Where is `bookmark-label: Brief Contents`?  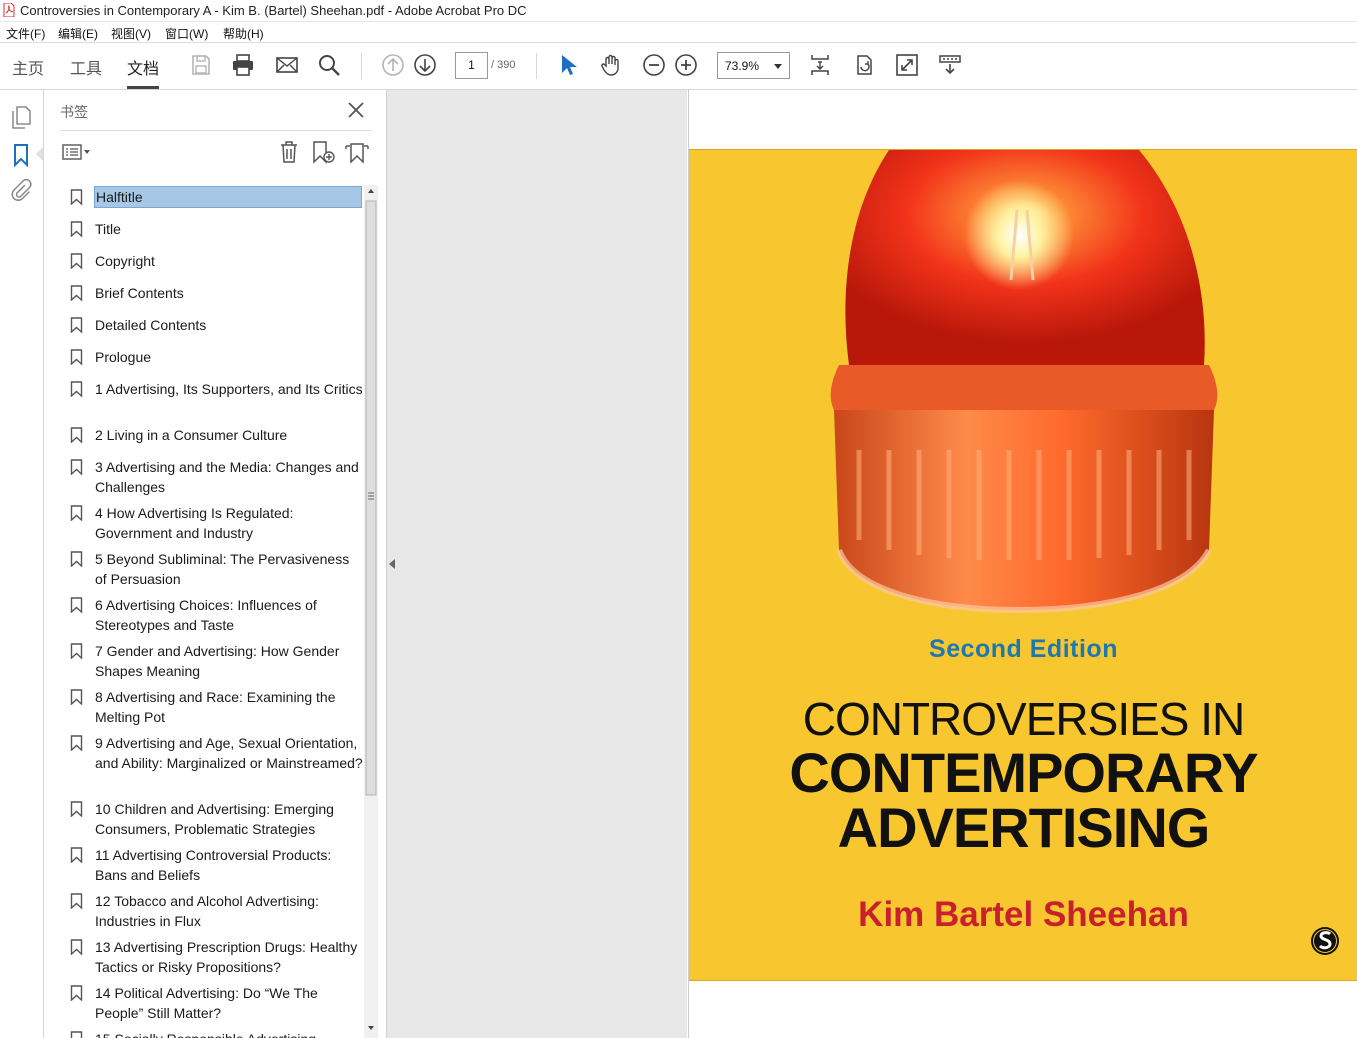 bookmark-label: Brief Contents is located at coordinates (139, 293).